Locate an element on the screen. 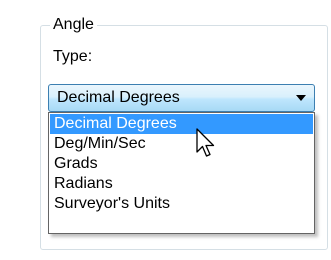 Image resolution: width=331 pixels, height=260 pixels. angle-type-combobox: Decimal Degrees is located at coordinates (181, 98).